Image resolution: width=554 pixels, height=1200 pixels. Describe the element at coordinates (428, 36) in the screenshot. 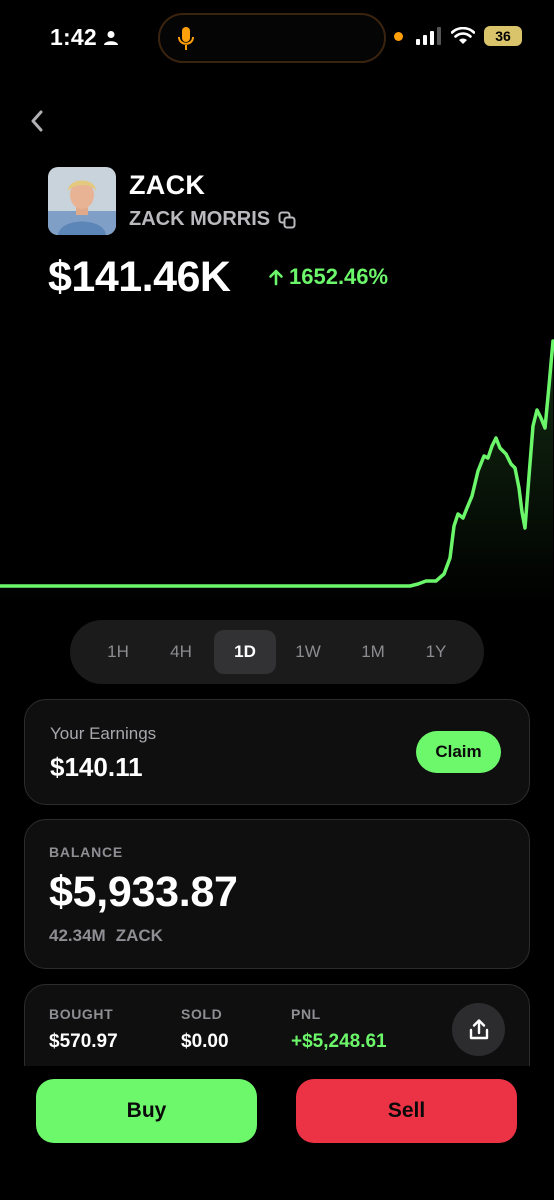

I see `cellular-signal-icon` at that location.